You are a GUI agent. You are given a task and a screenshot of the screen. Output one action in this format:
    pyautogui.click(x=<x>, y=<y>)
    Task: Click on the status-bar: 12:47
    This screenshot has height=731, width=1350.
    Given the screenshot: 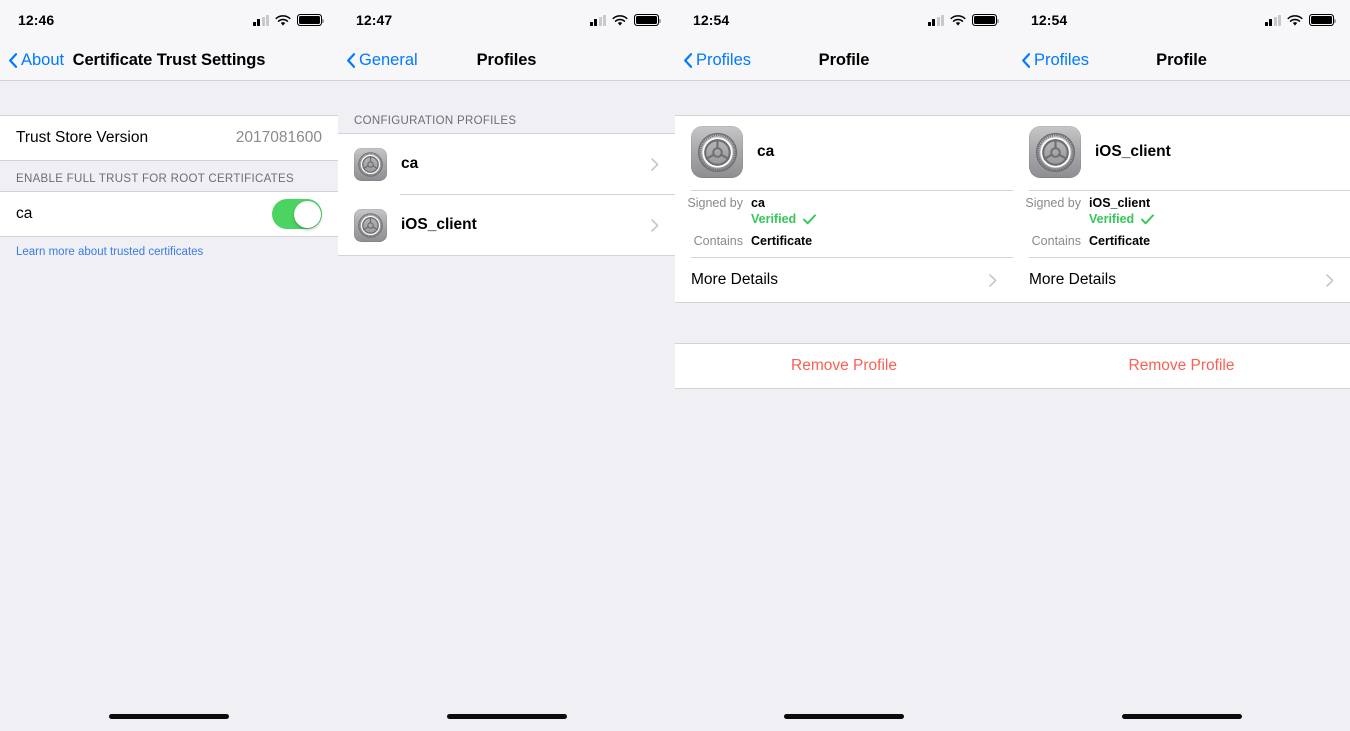 What is the action you would take?
    pyautogui.click(x=506, y=20)
    